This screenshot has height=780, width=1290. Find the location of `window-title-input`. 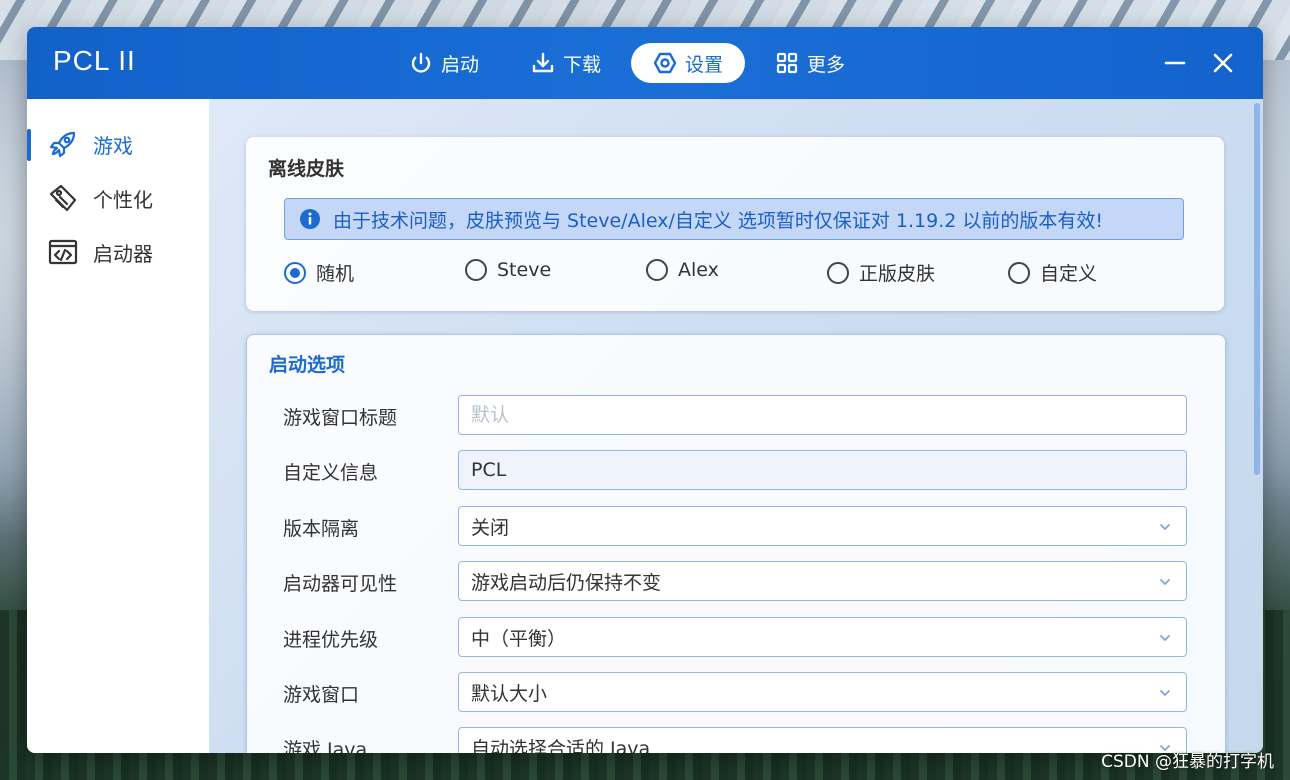

window-title-input is located at coordinates (822, 415).